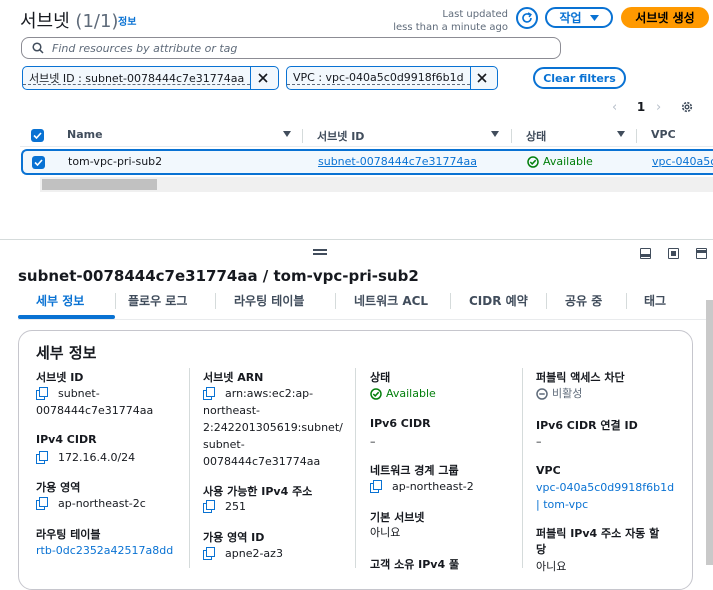 The height and width of the screenshot is (590, 713). I want to click on ipv6-association-label: IPv6 CIDR 연결 ID, so click(587, 425).